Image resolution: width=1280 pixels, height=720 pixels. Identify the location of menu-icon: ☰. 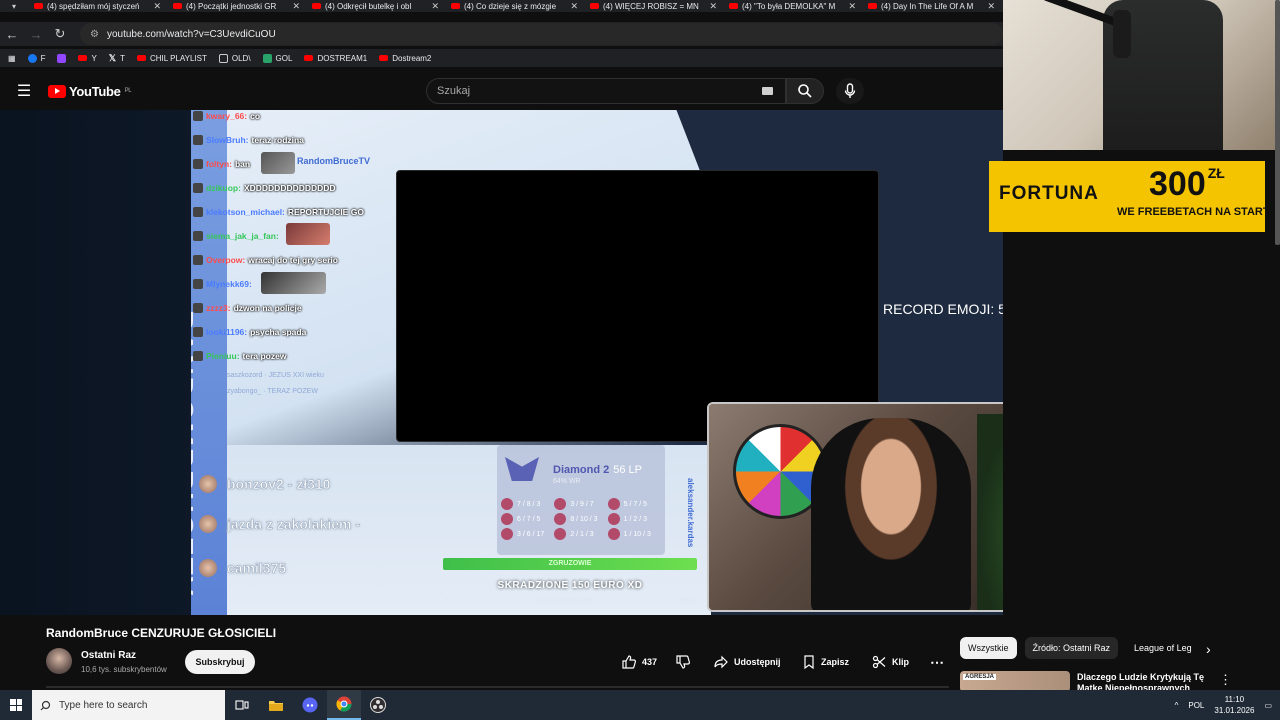
(24, 91).